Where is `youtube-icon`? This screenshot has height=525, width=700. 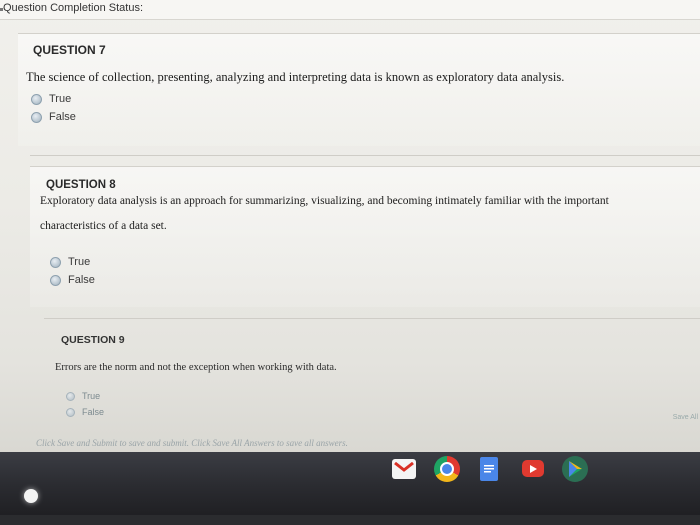 youtube-icon is located at coordinates (533, 468).